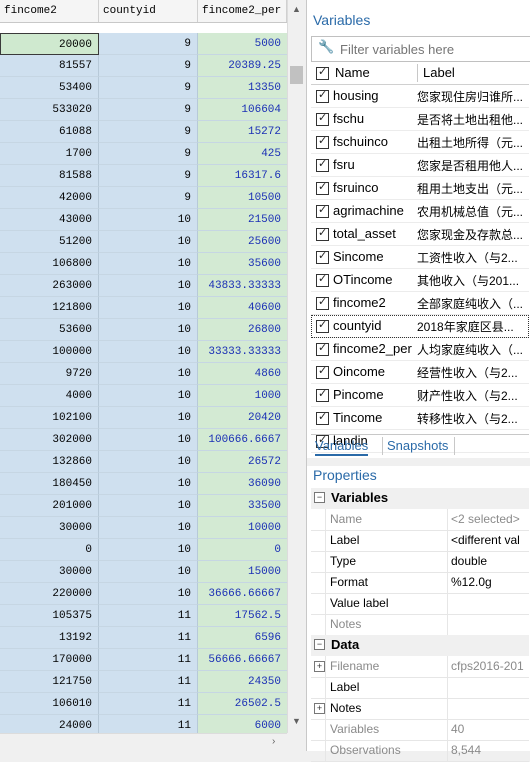  What do you see at coordinates (434, 49) in the screenshot?
I see `filter-variables-input` at bounding box center [434, 49].